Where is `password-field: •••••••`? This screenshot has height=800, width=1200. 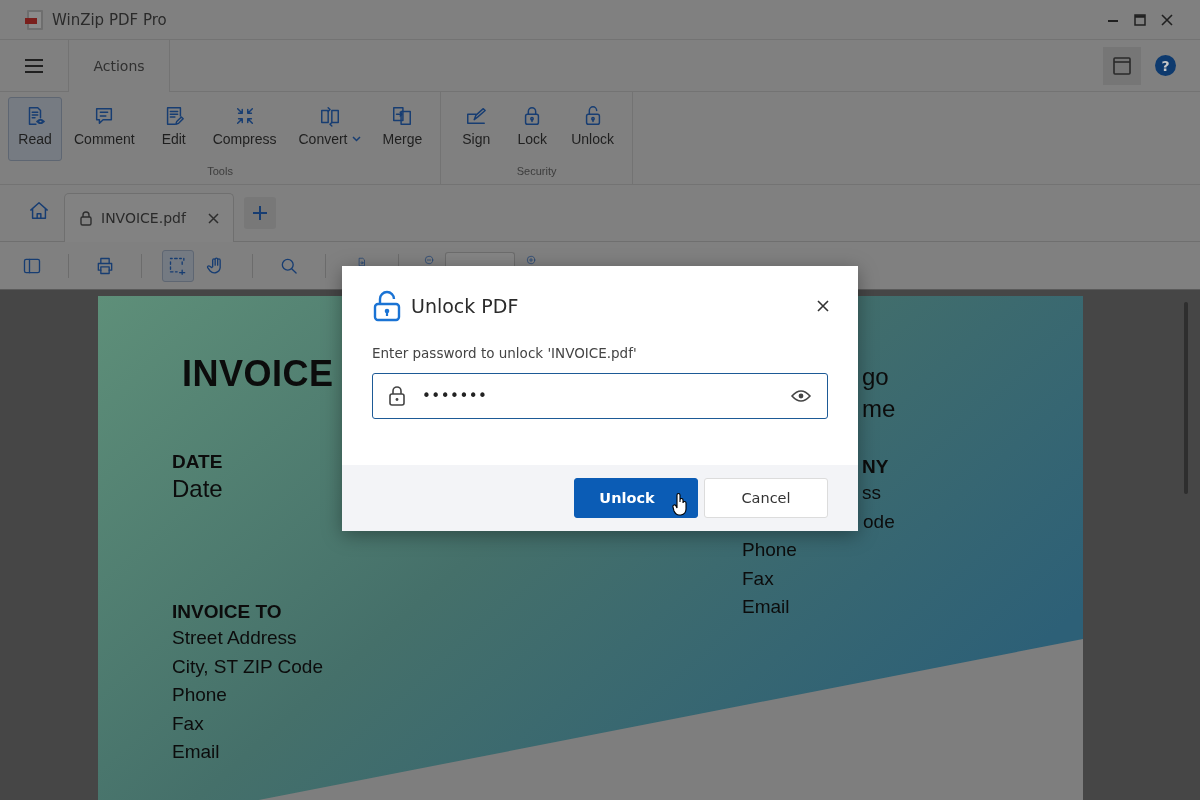
password-field: ••••••• is located at coordinates (600, 396).